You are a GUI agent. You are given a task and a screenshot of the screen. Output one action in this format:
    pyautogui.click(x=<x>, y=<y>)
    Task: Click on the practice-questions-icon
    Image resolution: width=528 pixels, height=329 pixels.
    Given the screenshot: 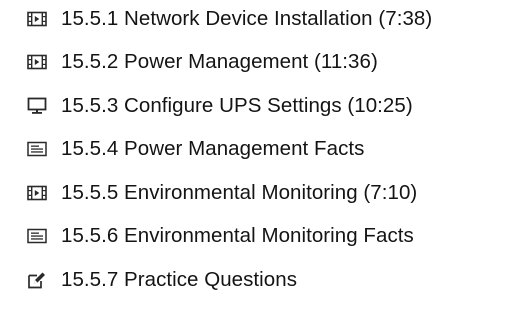 What is the action you would take?
    pyautogui.click(x=37, y=280)
    